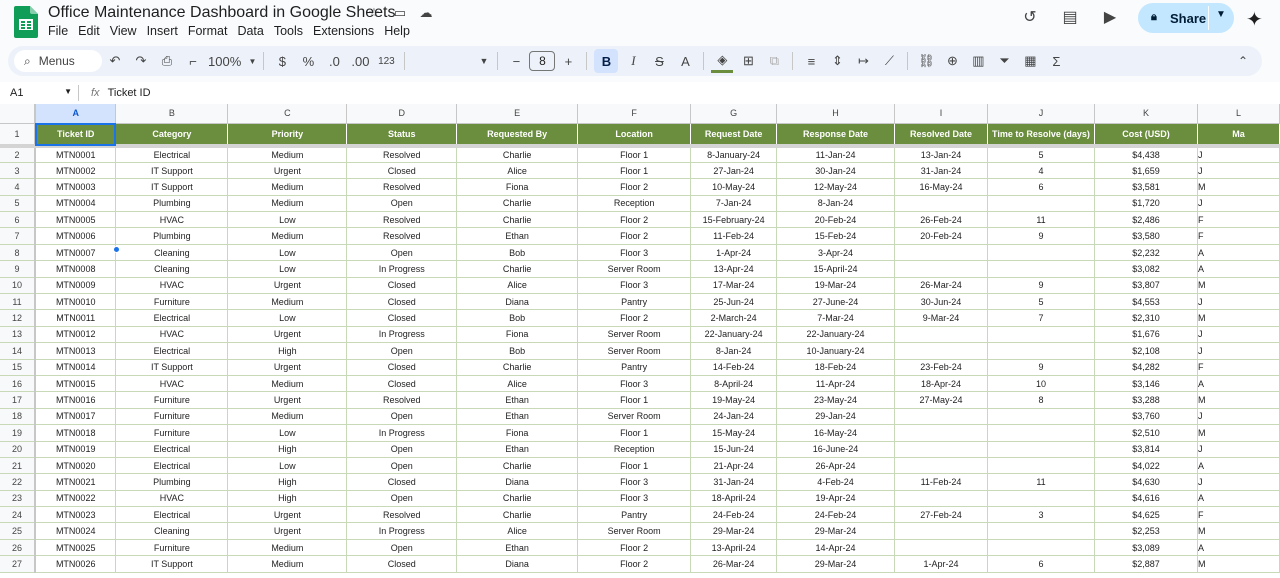  What do you see at coordinates (634, 531) in the screenshot?
I see `table-cell: Server Room` at bounding box center [634, 531].